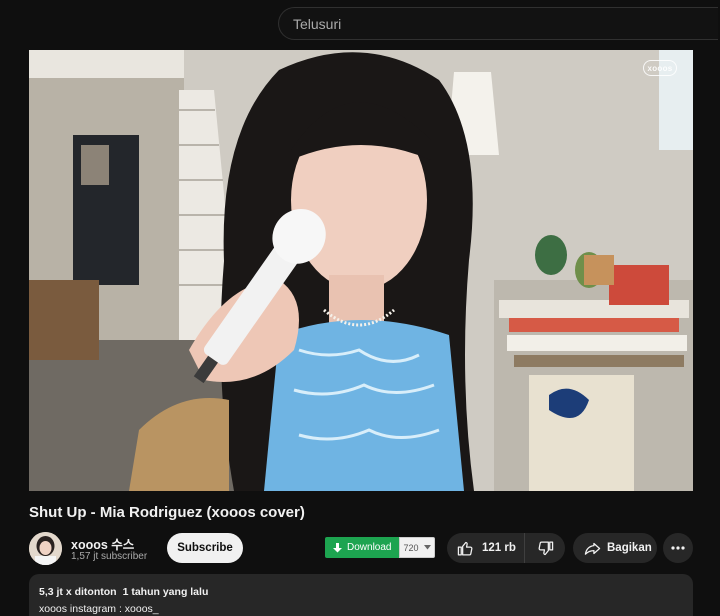  What do you see at coordinates (45, 548) in the screenshot?
I see `channel-avatar` at bounding box center [45, 548].